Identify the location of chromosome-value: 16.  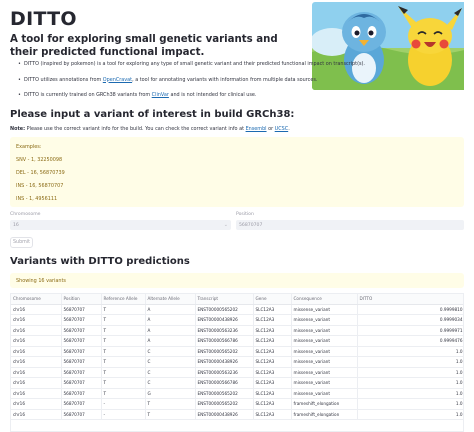
(16, 225).